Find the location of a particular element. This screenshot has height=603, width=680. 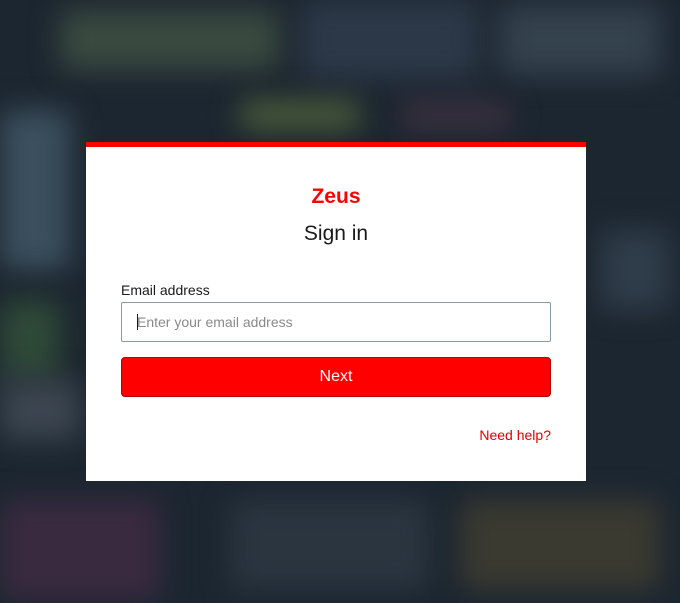

next-button: Next is located at coordinates (336, 377).